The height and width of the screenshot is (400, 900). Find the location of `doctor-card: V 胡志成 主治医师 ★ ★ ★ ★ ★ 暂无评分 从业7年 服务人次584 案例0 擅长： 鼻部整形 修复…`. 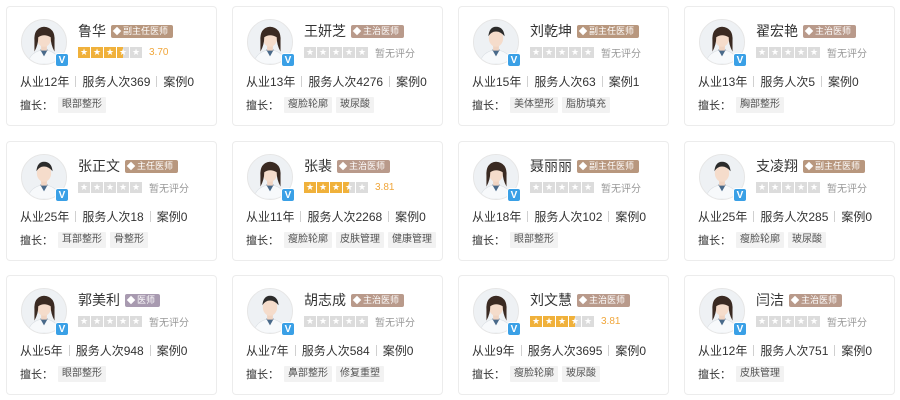

doctor-card: V 胡志成 主治医师 ★ ★ ★ ★ ★ 暂无评分 从业7年 服务人次584 案例0 擅长： 鼻部整形 修复… is located at coordinates (337, 335).